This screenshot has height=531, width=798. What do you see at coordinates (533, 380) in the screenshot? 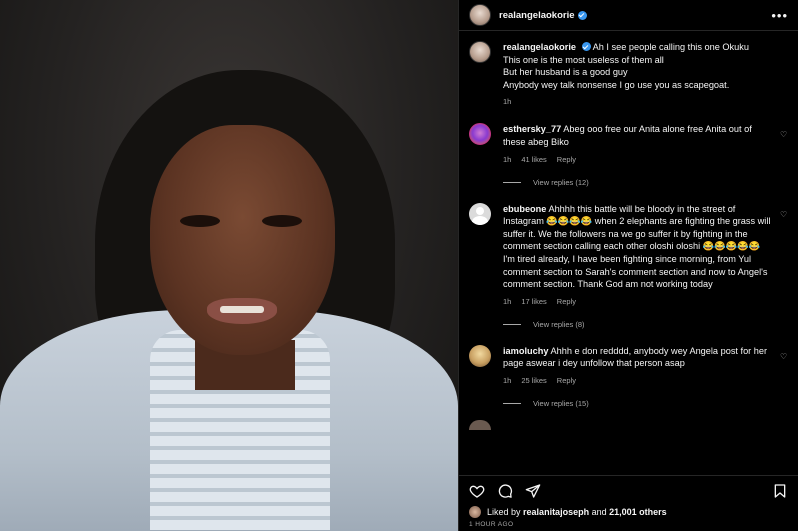
I see `comment-likes: 25 likes` at bounding box center [533, 380].